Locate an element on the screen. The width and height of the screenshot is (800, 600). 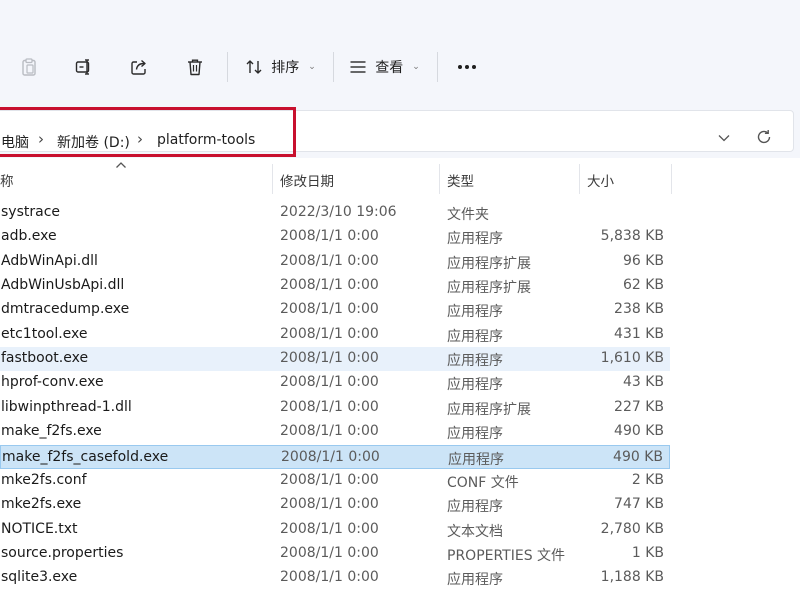
clipboard-icon is located at coordinates (29, 67).